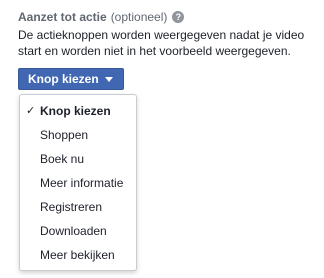  Describe the element at coordinates (62, 159) in the screenshot. I see `menu-item-label: Boek nu` at that location.